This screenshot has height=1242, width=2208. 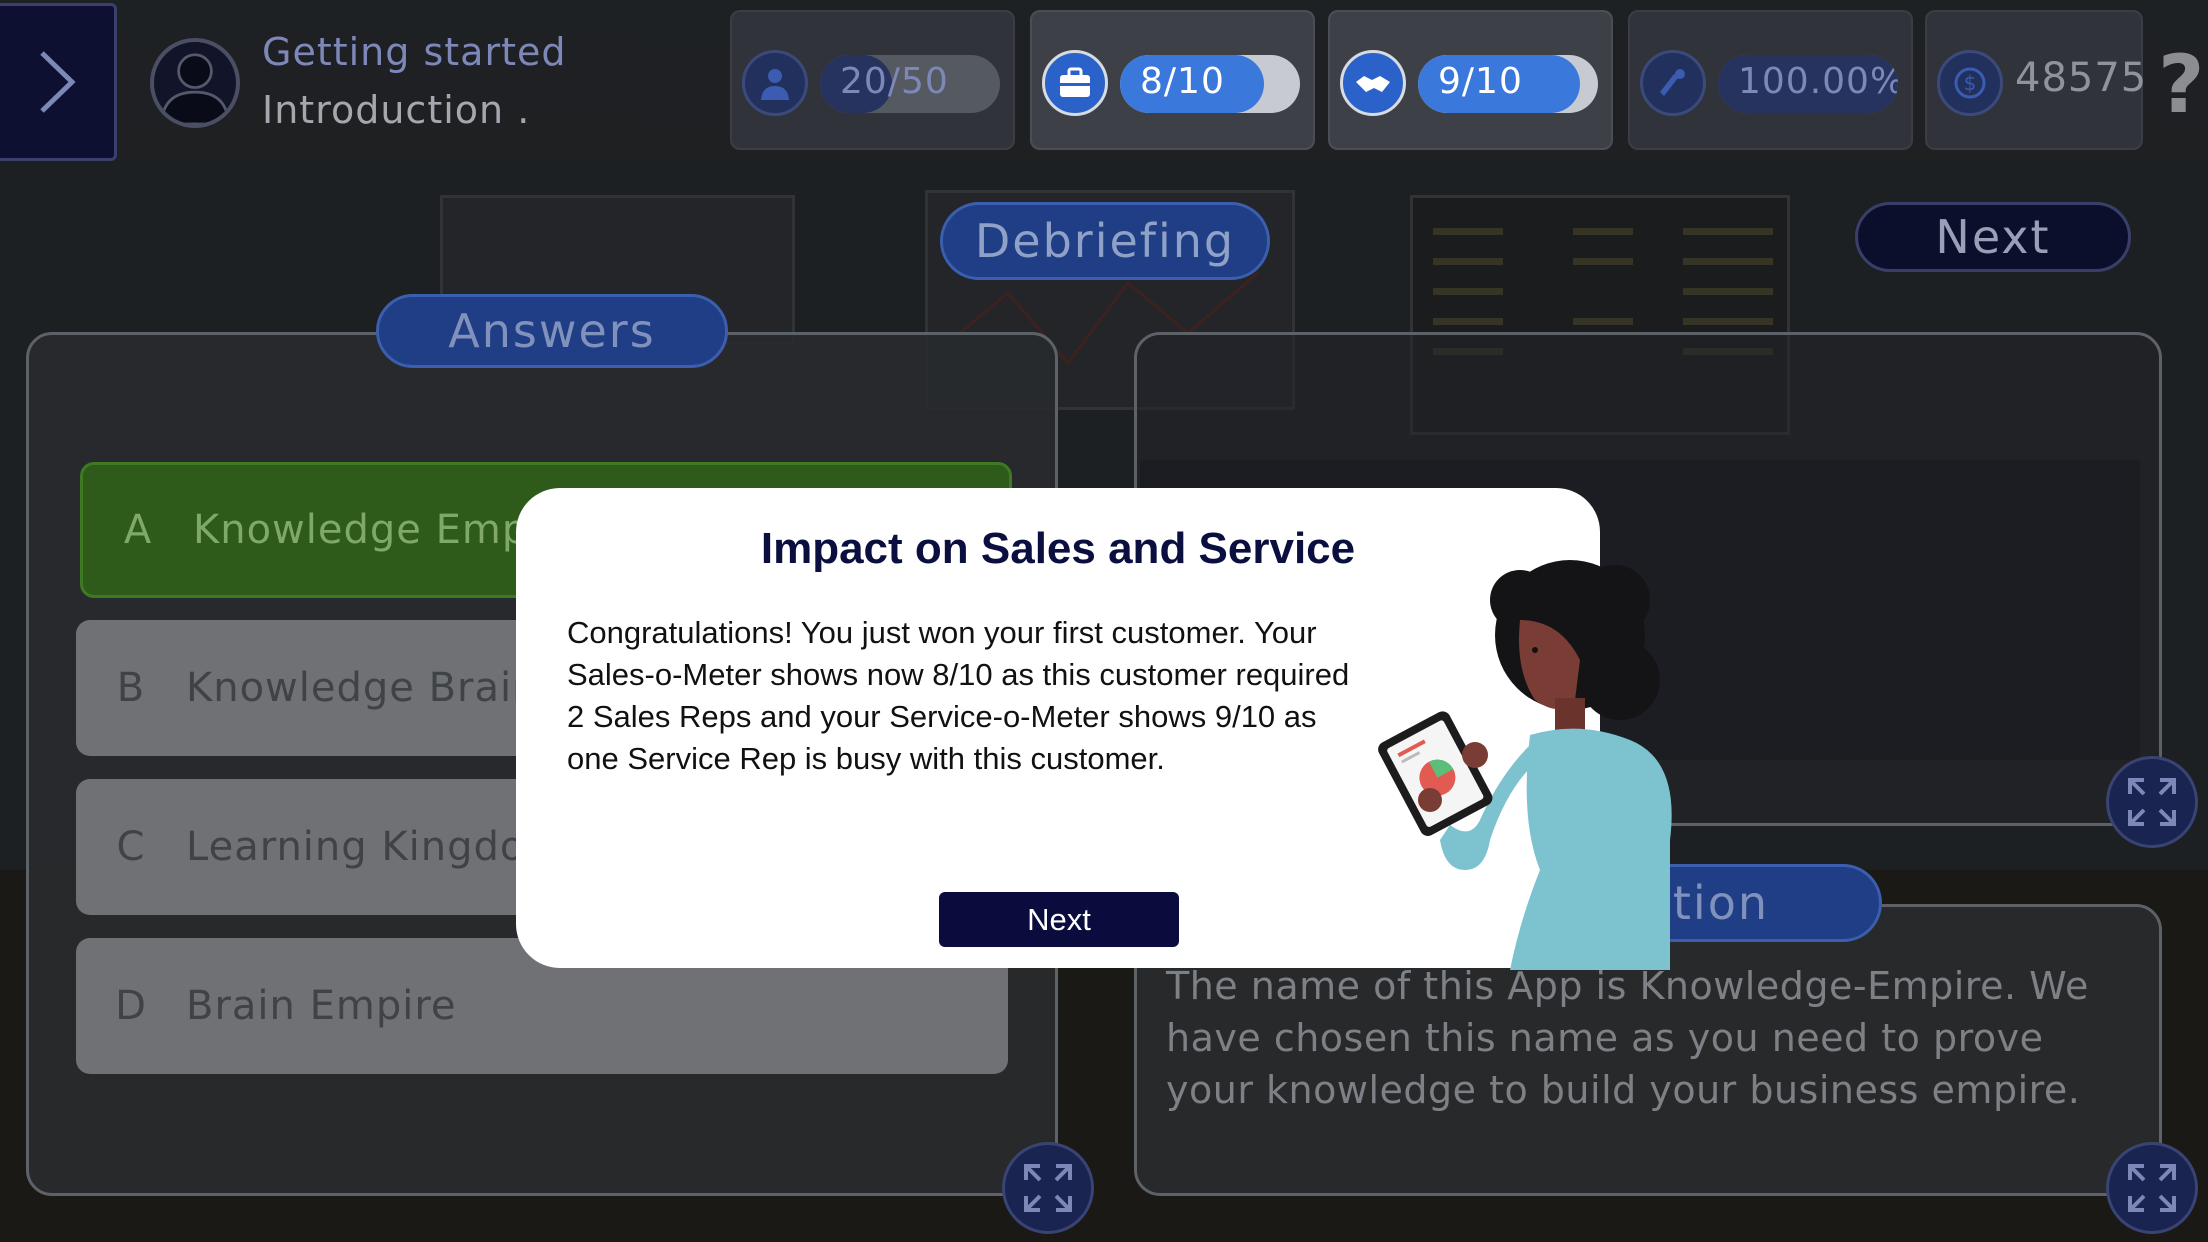 I want to click on avatar, so click(x=195, y=83).